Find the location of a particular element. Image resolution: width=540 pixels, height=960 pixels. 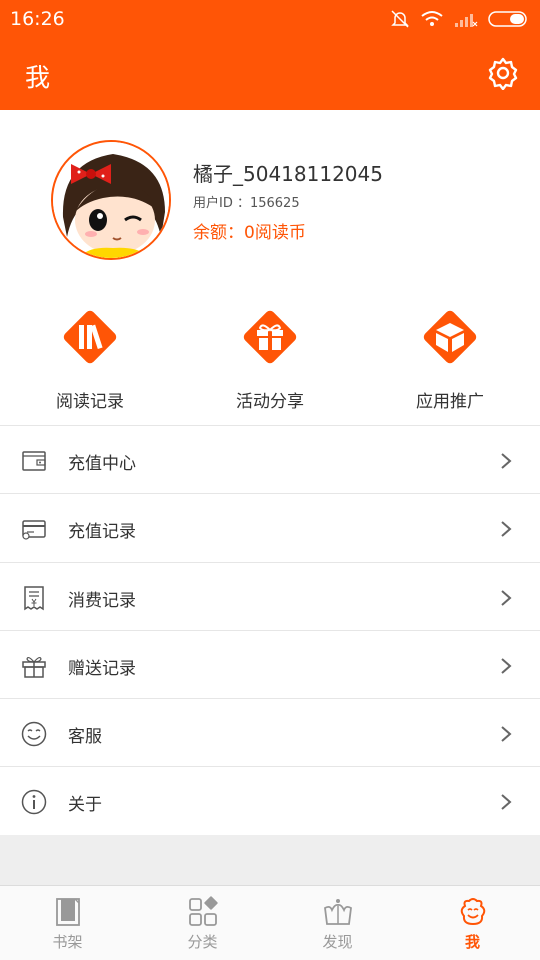

signal-icon is located at coordinates (466, 20).